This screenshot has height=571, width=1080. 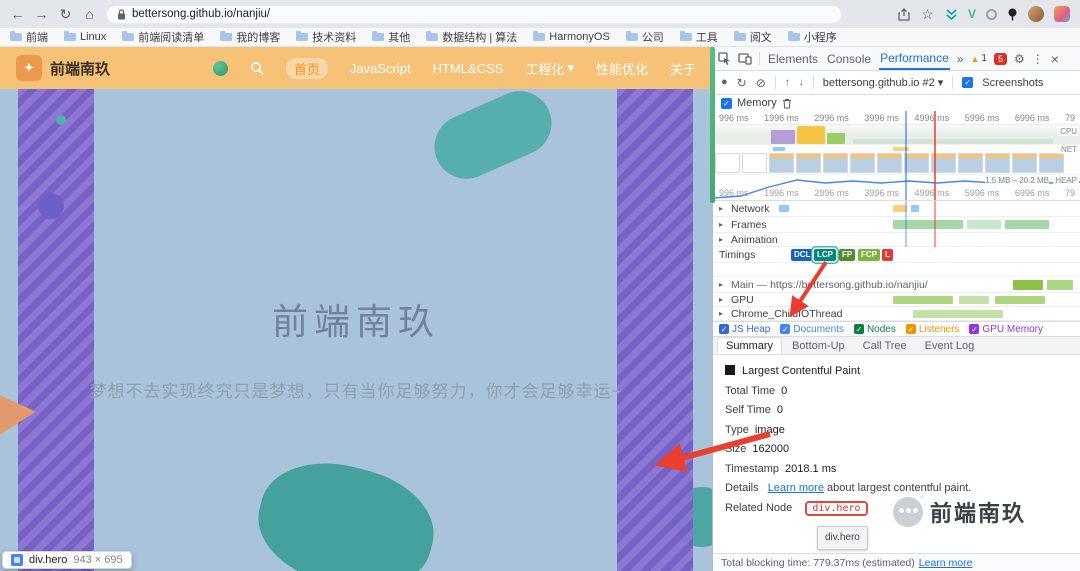 I want to click on close-devtools-icon: ×, so click(x=1055, y=59).